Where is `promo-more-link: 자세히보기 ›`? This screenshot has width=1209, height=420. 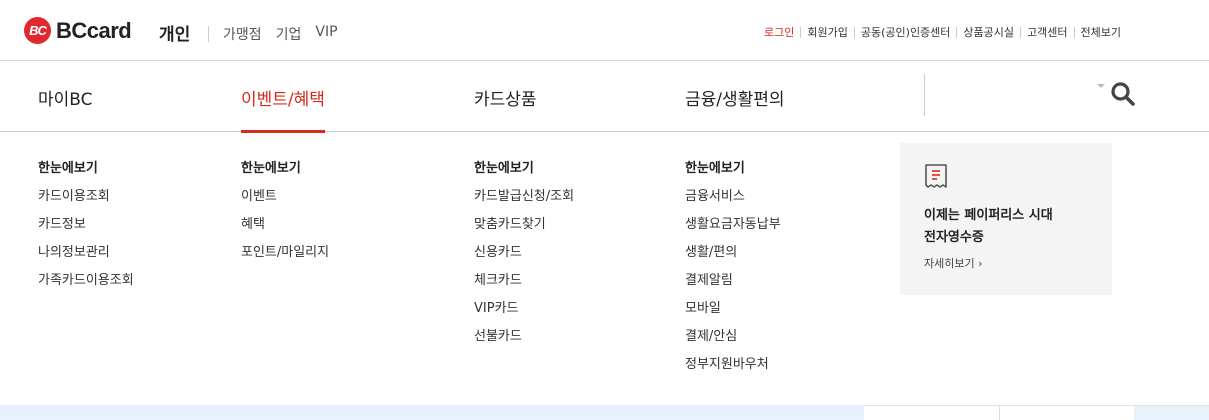
promo-more-link: 자세히보기 › is located at coordinates (953, 263).